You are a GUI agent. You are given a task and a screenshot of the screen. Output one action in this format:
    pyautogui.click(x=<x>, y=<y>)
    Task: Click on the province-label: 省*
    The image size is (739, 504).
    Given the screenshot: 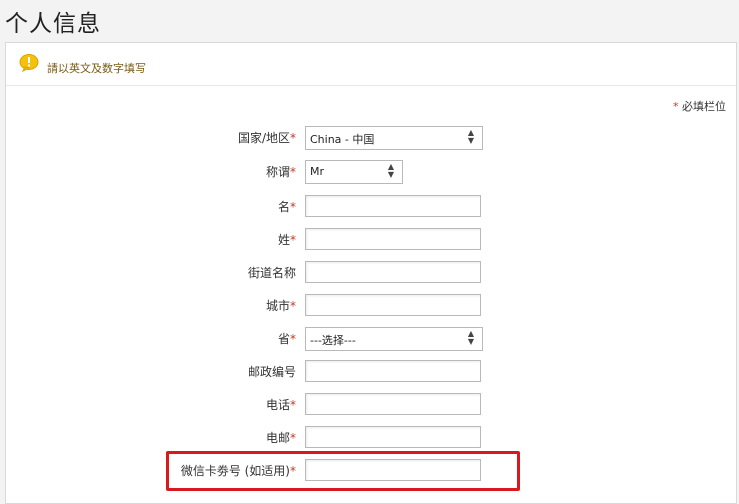 What is the action you would take?
    pyautogui.click(x=286, y=339)
    